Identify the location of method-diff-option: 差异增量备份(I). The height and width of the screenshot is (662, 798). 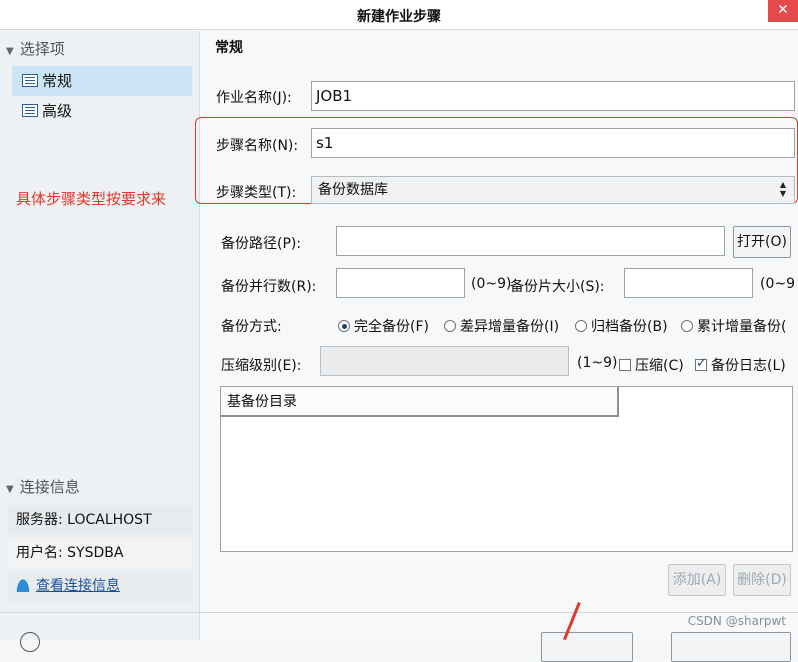
(501, 326).